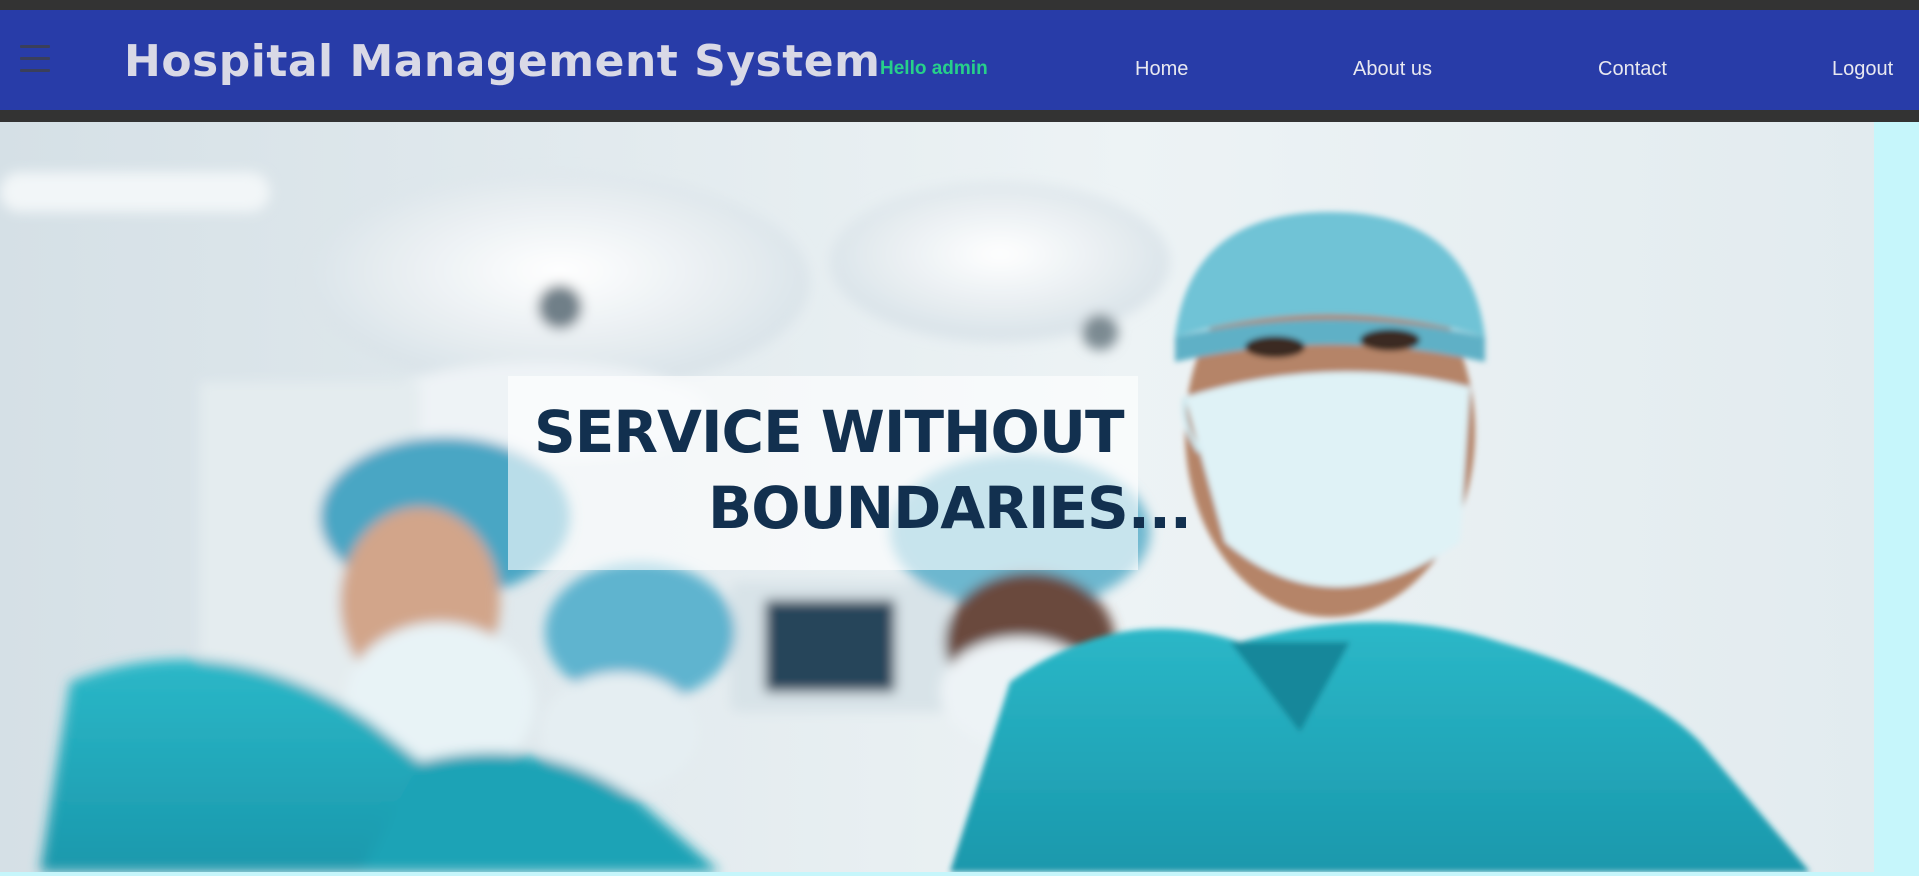 This screenshot has height=876, width=1919. What do you see at coordinates (1392, 69) in the screenshot?
I see `nav-link-about-us: About us` at bounding box center [1392, 69].